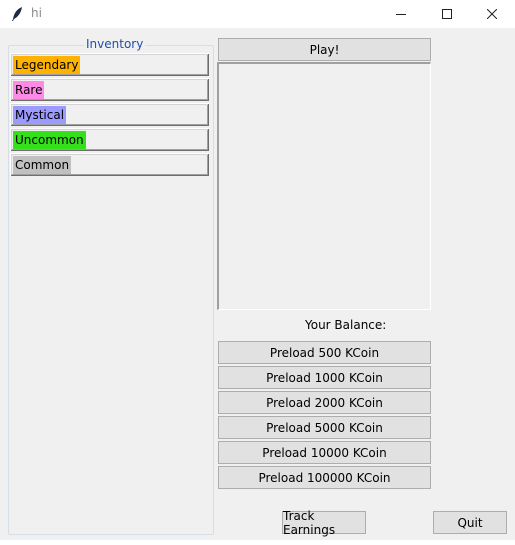  I want to click on preload-5000-button: Preload 5000 KCoin, so click(324, 427).